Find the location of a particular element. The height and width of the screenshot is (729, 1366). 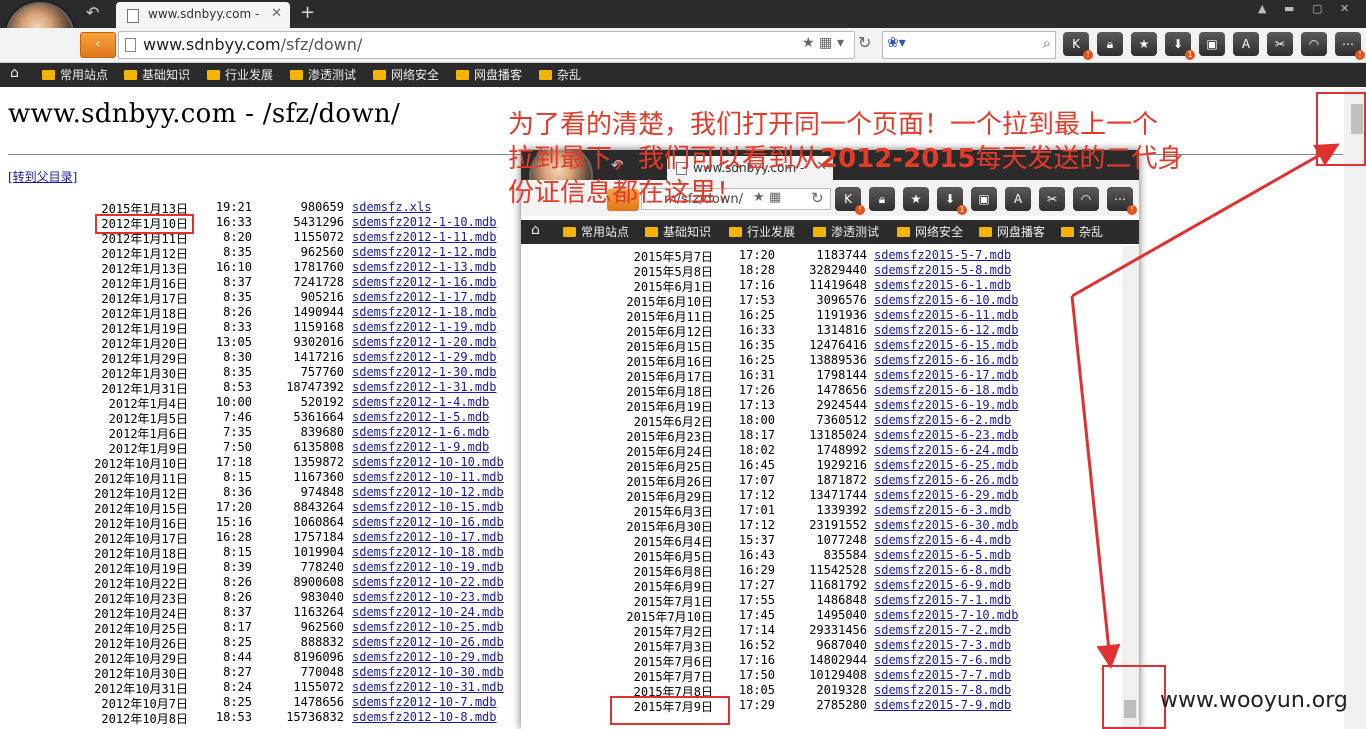

annotation-arrows is located at coordinates (1205, 406).